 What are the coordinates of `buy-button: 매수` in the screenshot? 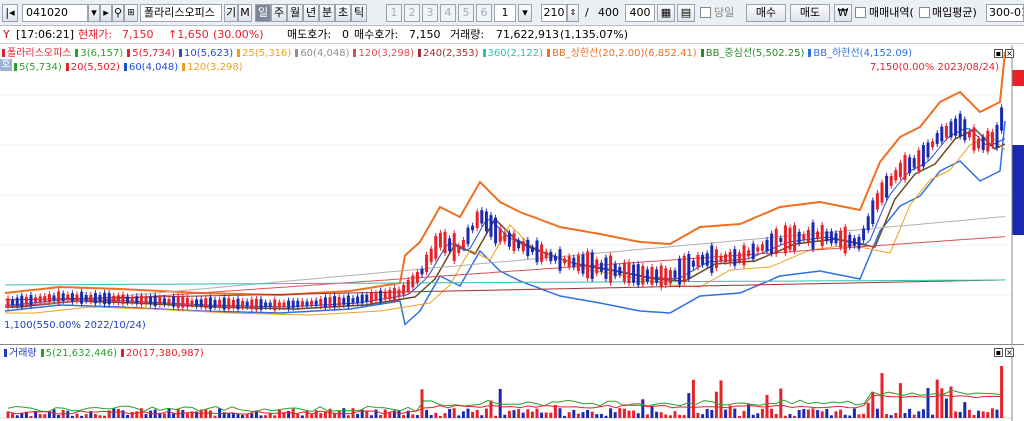 It's located at (766, 13).